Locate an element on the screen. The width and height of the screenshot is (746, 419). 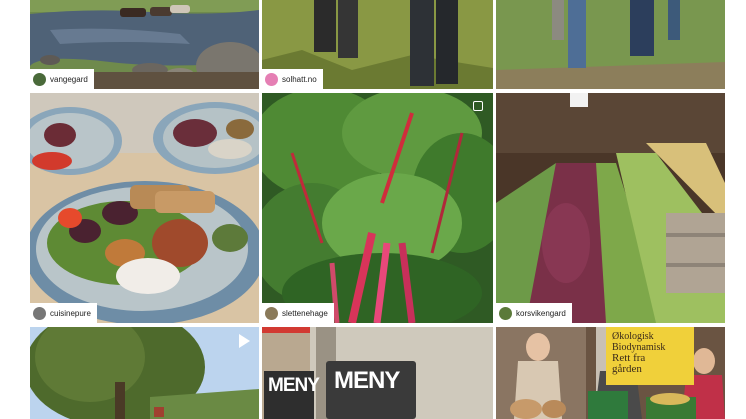
username-tag: korsvikengard is located at coordinates (534, 313).